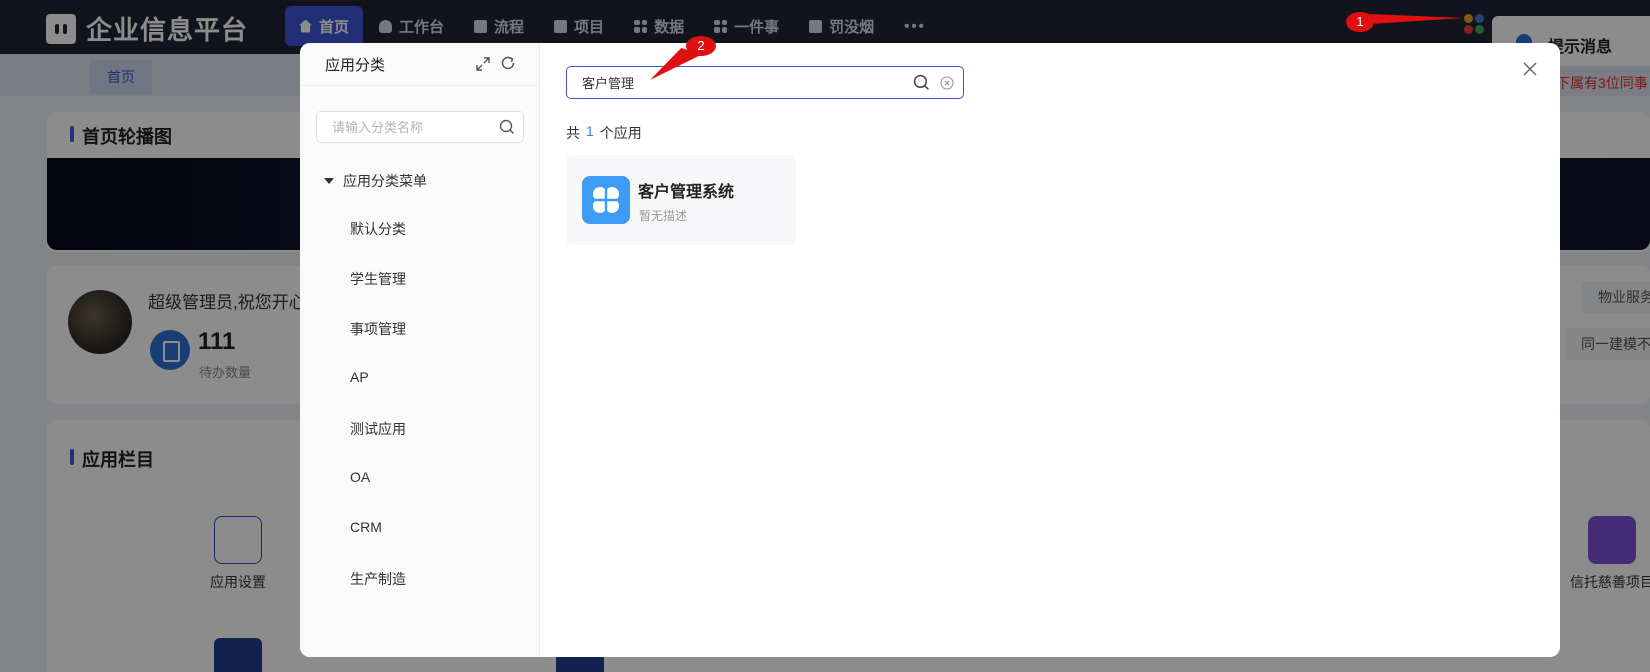 Image resolution: width=1650 pixels, height=672 pixels. What do you see at coordinates (573, 133) in the screenshot?
I see `result-count-prefix: 共` at bounding box center [573, 133].